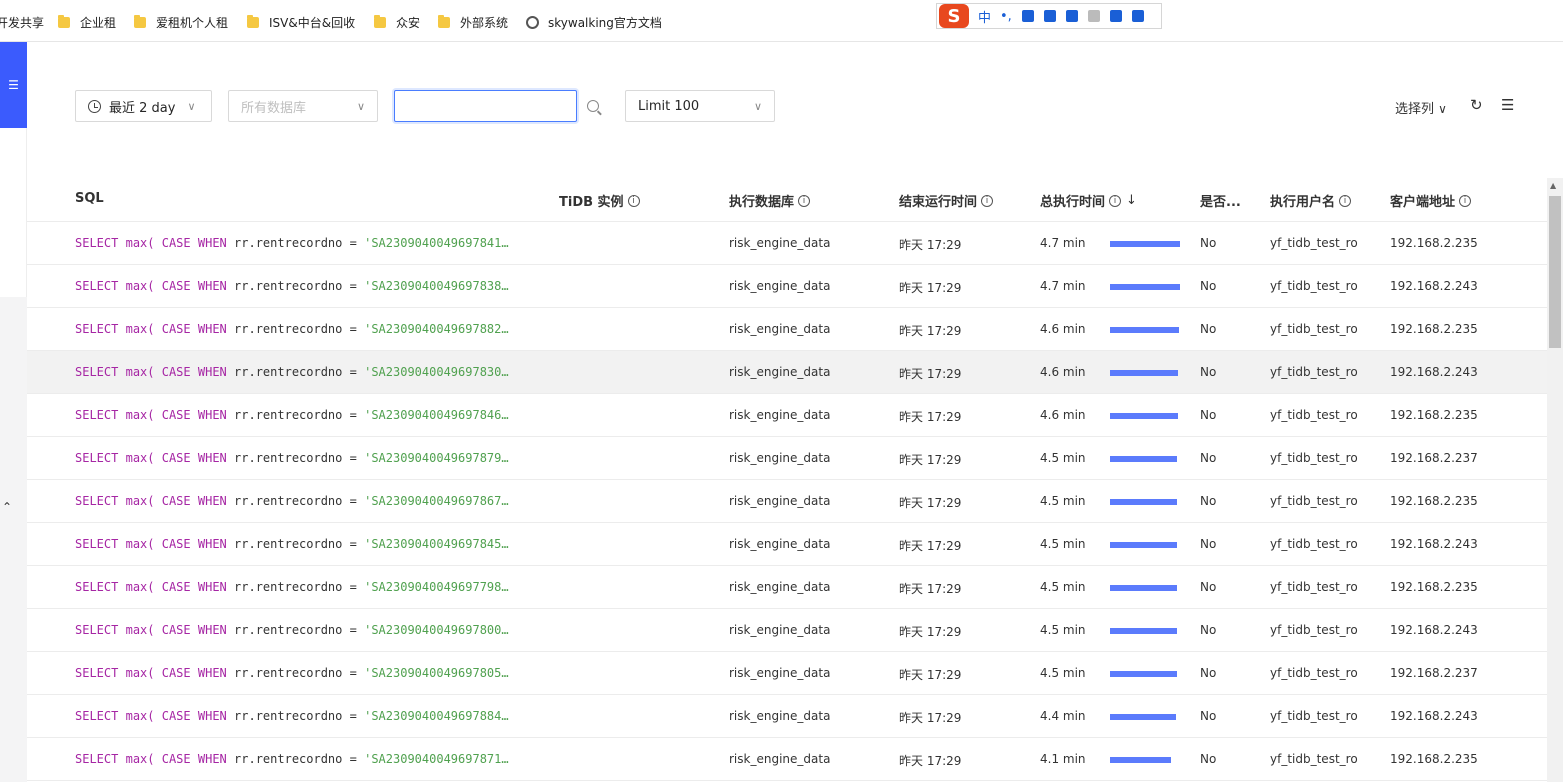 This screenshot has width=1563, height=782. What do you see at coordinates (1434, 329) in the screenshot?
I see `client-cell: 192.168.2.235` at bounding box center [1434, 329].